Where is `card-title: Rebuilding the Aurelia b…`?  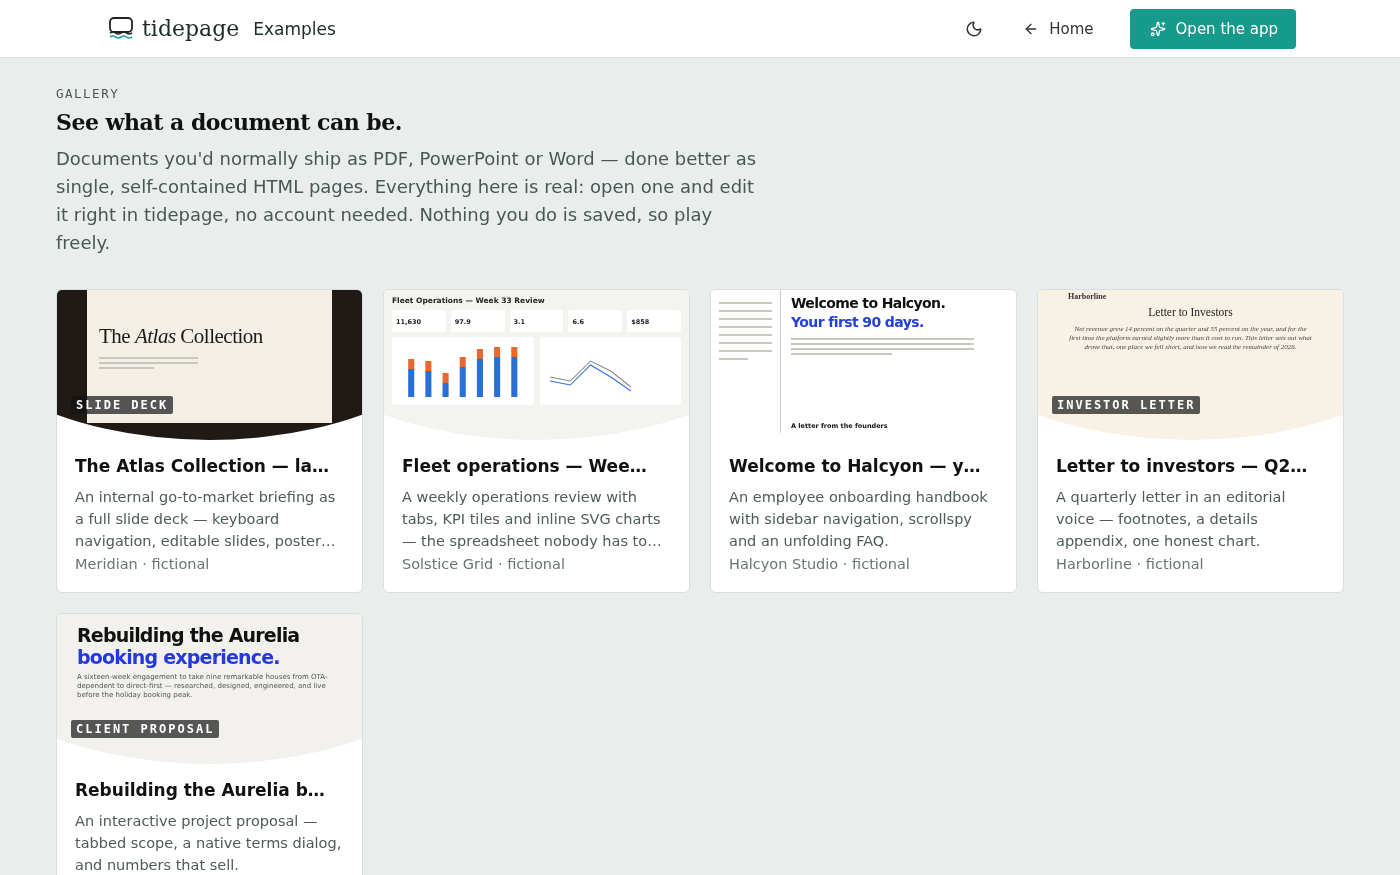 card-title: Rebuilding the Aurelia b… is located at coordinates (200, 790).